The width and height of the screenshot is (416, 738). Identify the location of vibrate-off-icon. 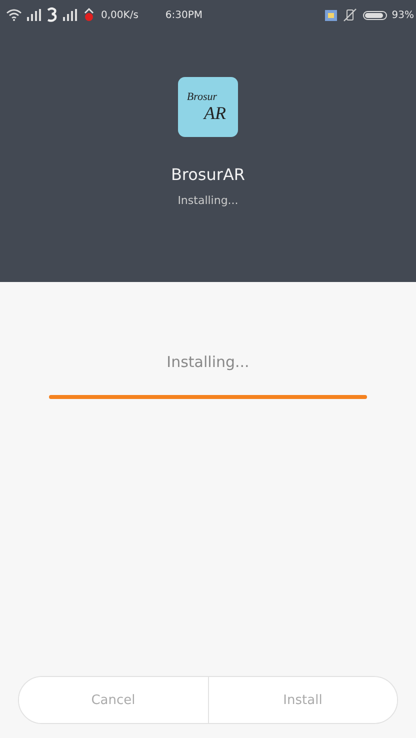
(350, 15).